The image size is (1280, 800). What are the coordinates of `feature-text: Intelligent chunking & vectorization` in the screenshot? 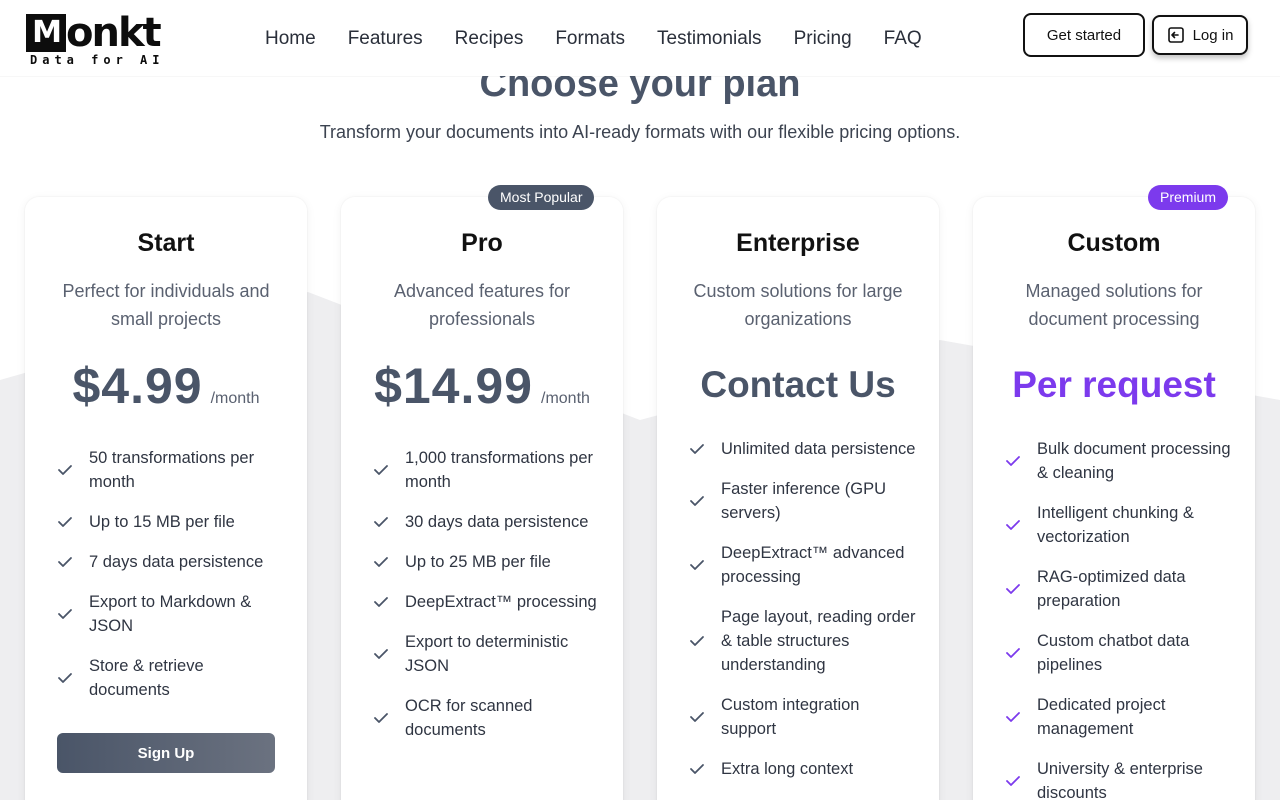 It's located at (1115, 525).